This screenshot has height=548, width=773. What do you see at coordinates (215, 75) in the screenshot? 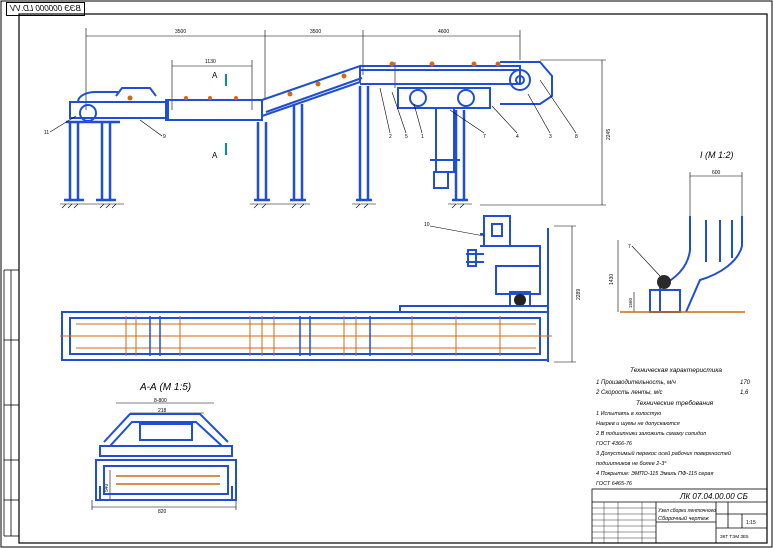
I see `section-mark-top: A` at bounding box center [215, 75].